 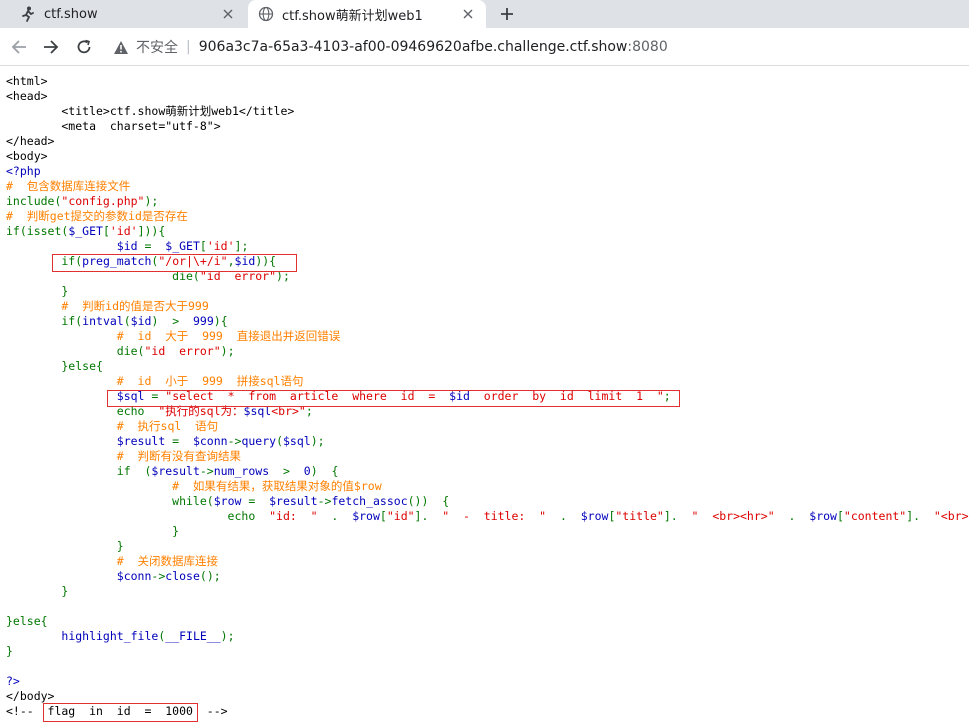 I want to click on source-token: </body>, so click(x=30, y=696).